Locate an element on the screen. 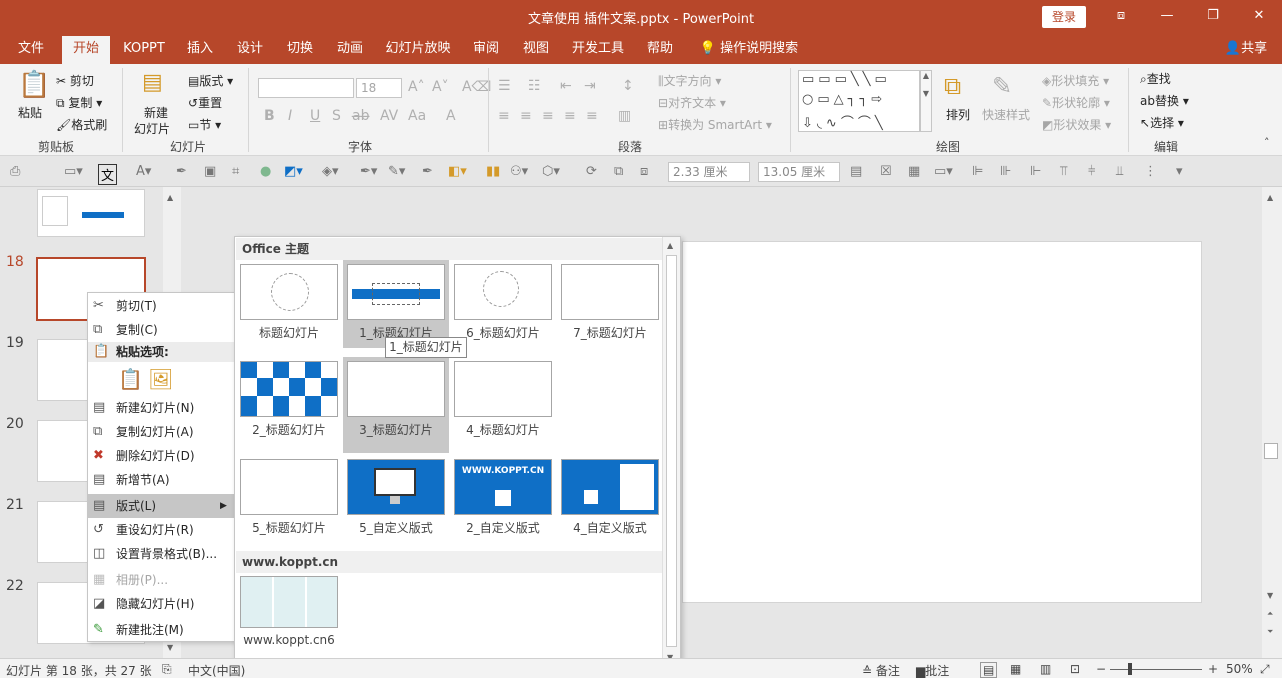 This screenshot has width=1282, height=678. fit-slide-icon: ⤢ is located at coordinates (1265, 669).